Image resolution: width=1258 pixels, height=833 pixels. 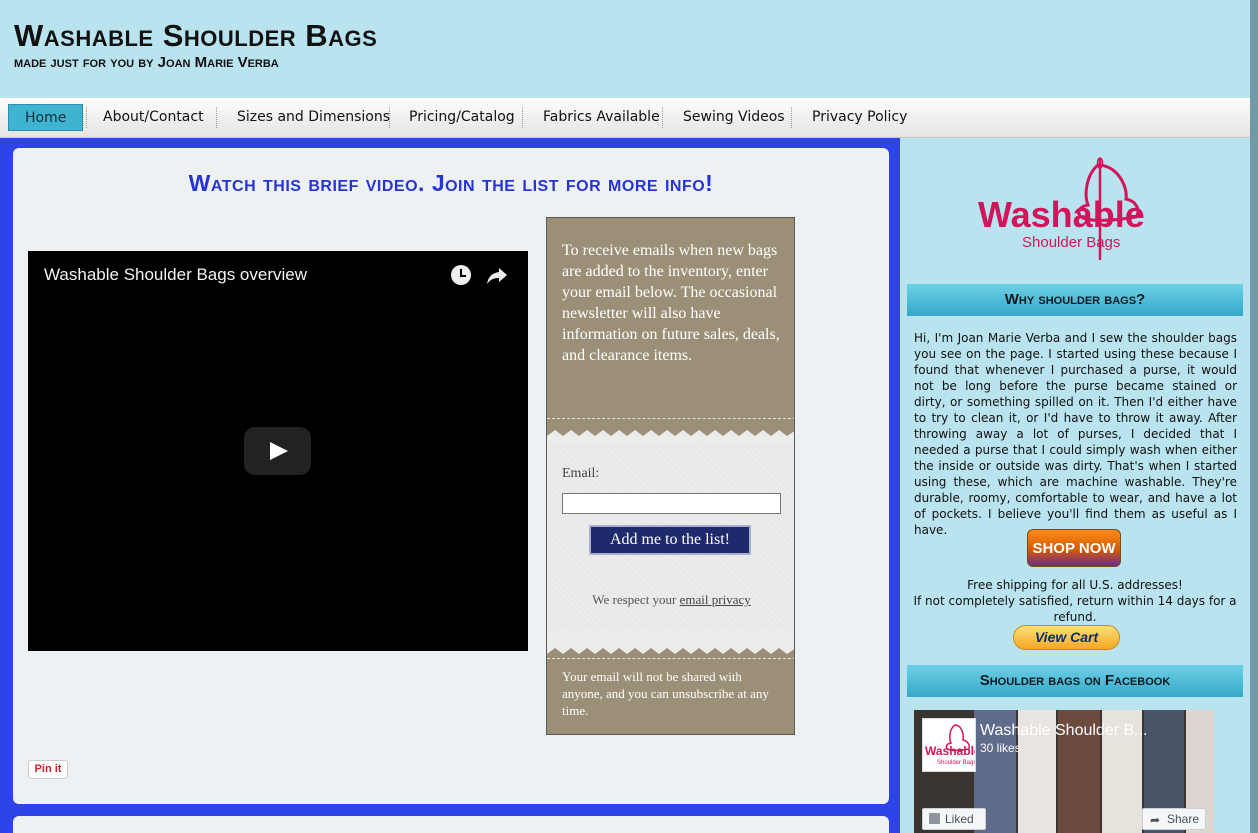 What do you see at coordinates (959, 819) in the screenshot?
I see `facebook-liked-label: Liked` at bounding box center [959, 819].